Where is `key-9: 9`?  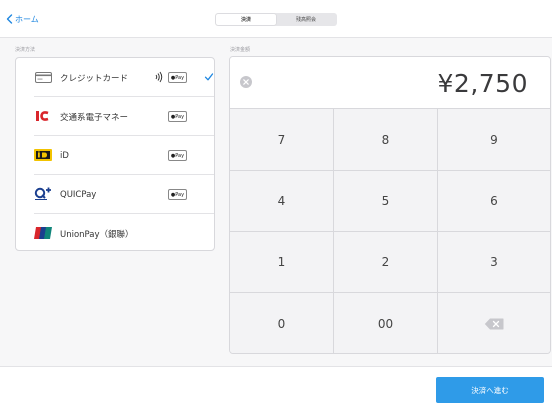
key-9: 9 is located at coordinates (494, 140).